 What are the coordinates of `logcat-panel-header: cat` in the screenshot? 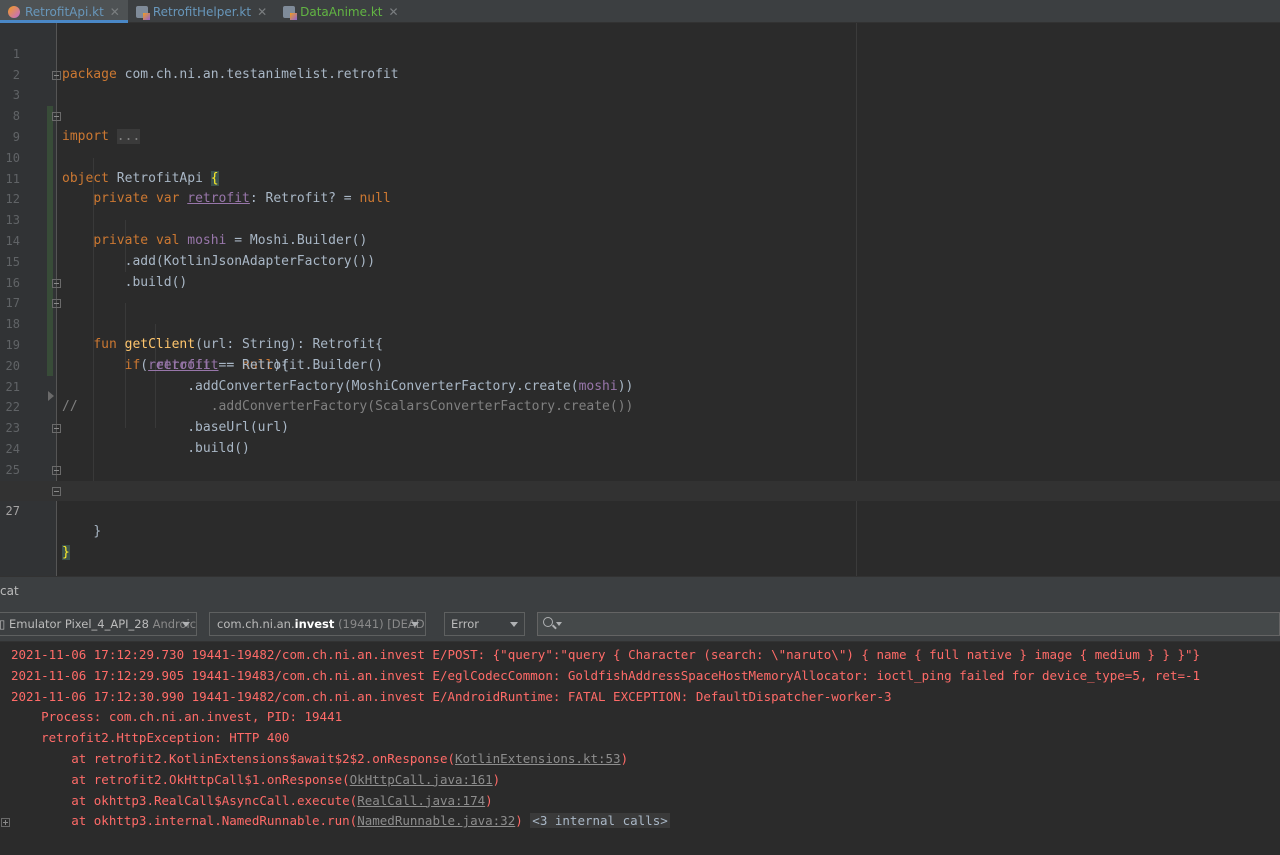 It's located at (640, 590).